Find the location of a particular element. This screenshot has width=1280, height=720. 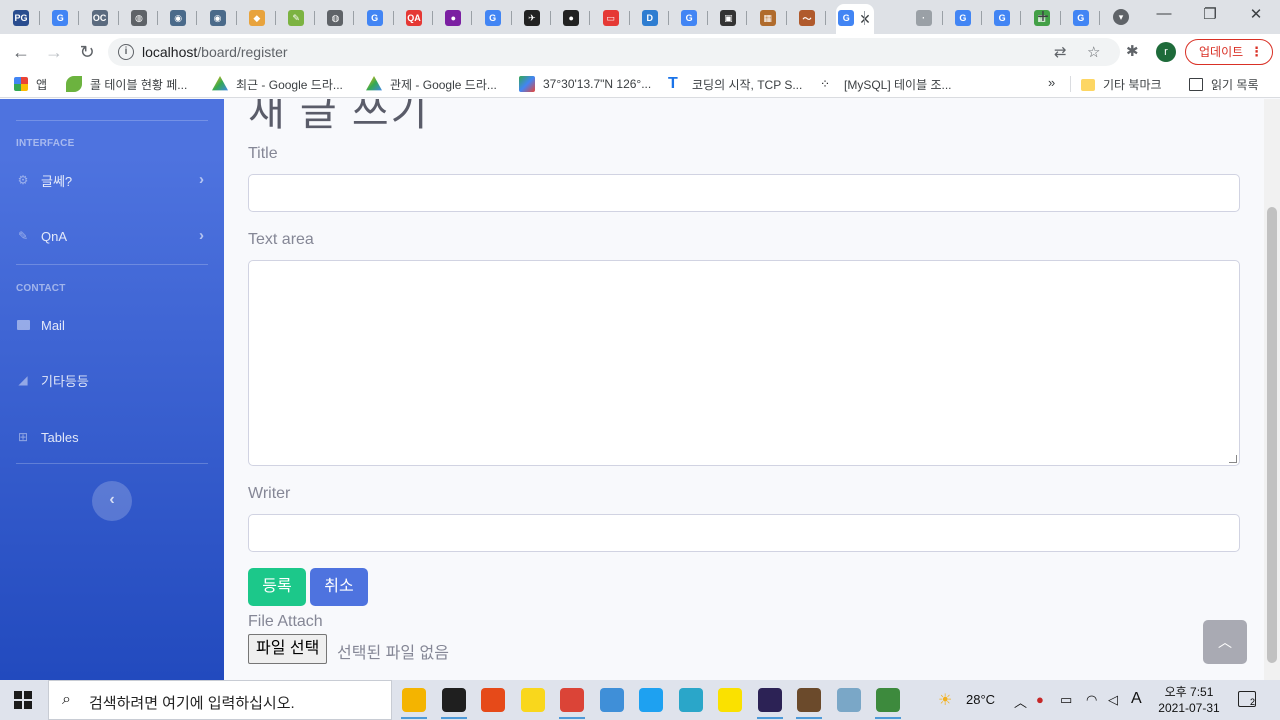

wifi-icon: ◠ is located at coordinates (1091, 700).